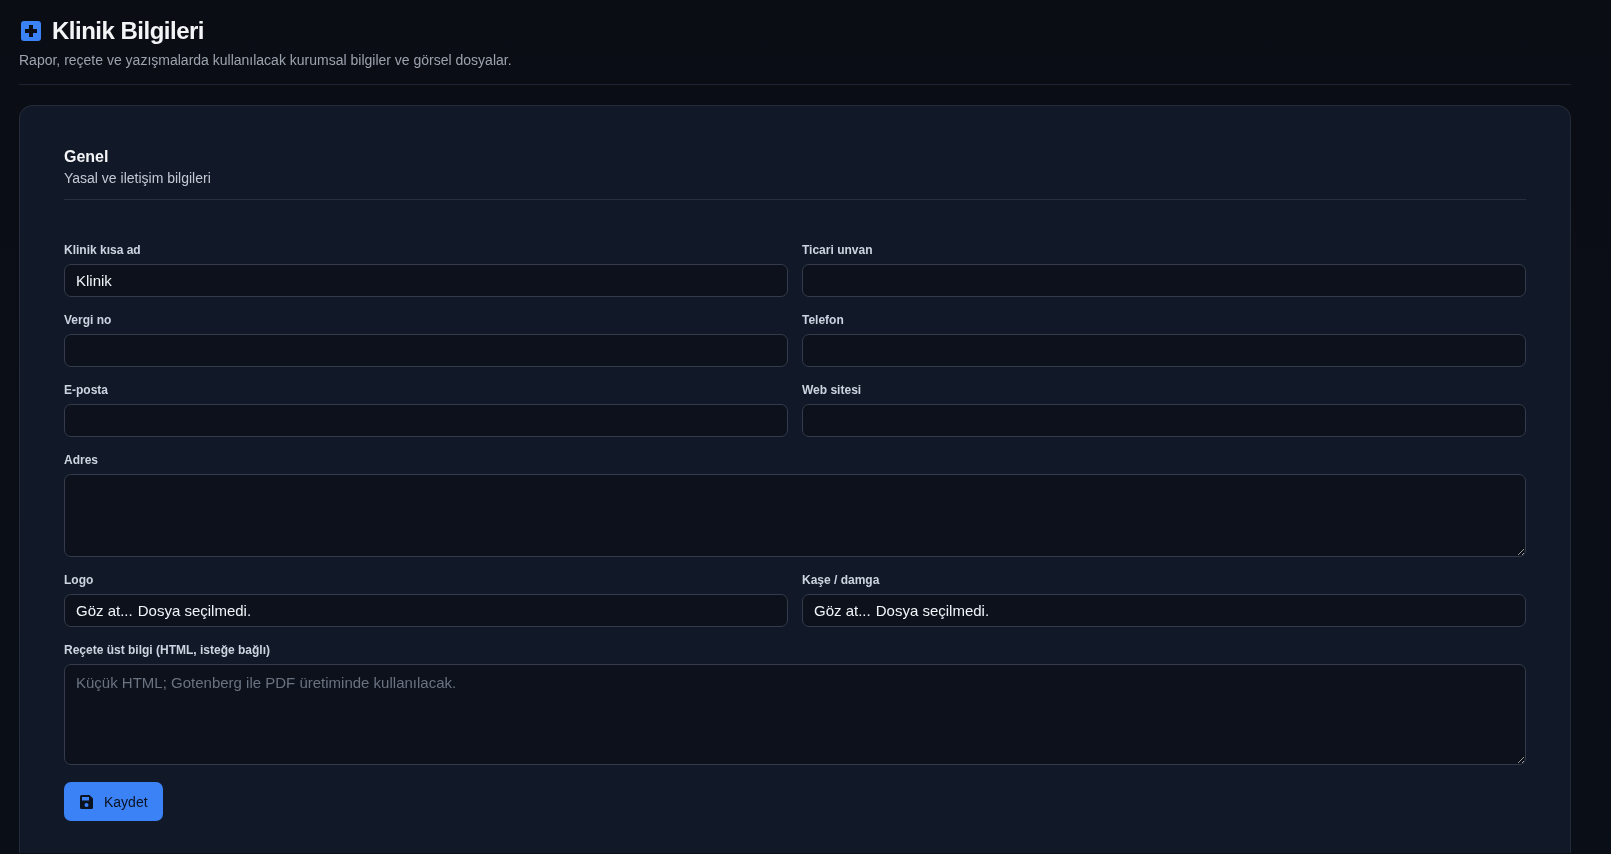 The image size is (1611, 854). What do you see at coordinates (838, 250) in the screenshot?
I see `field-label: Ticari unvan` at bounding box center [838, 250].